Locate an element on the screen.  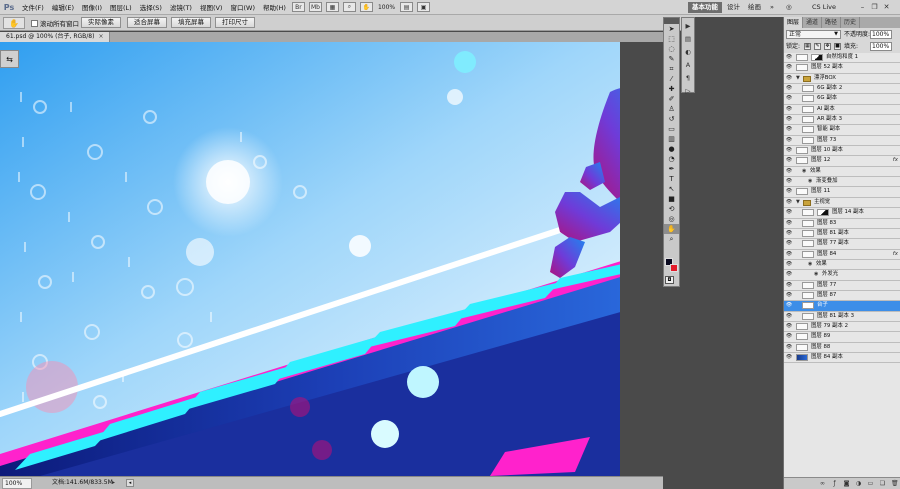
layer-row: 👁 图层 52 副本 is located at coordinates (842, 68).